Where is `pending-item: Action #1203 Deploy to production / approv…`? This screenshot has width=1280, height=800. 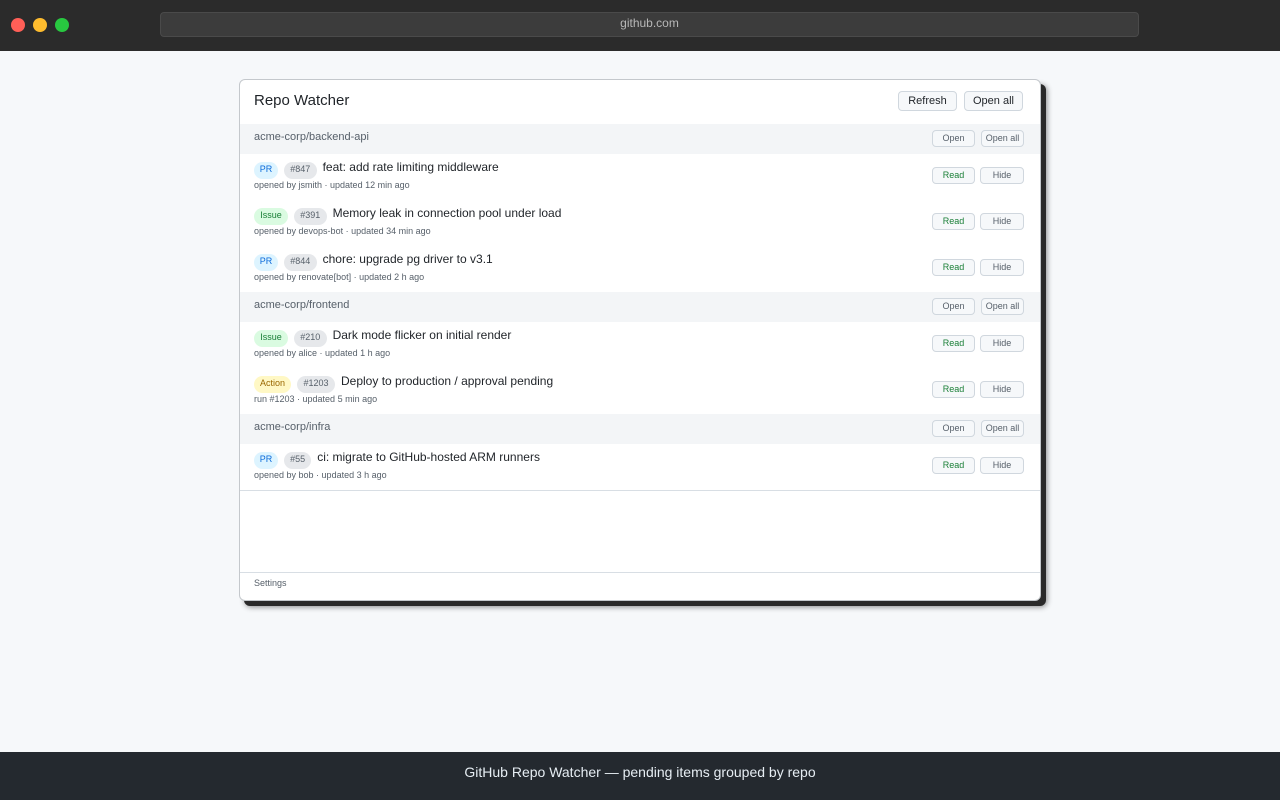 pending-item: Action #1203 Deploy to production / approv… is located at coordinates (640, 391).